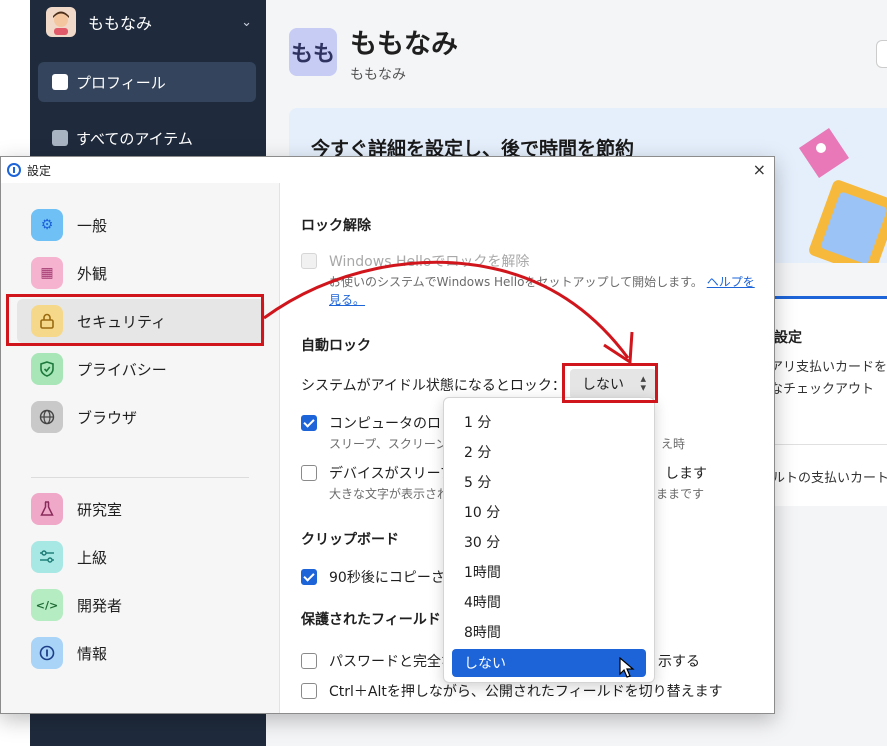  What do you see at coordinates (47, 225) in the screenshot?
I see `gear-icon: ⚙` at bounding box center [47, 225].